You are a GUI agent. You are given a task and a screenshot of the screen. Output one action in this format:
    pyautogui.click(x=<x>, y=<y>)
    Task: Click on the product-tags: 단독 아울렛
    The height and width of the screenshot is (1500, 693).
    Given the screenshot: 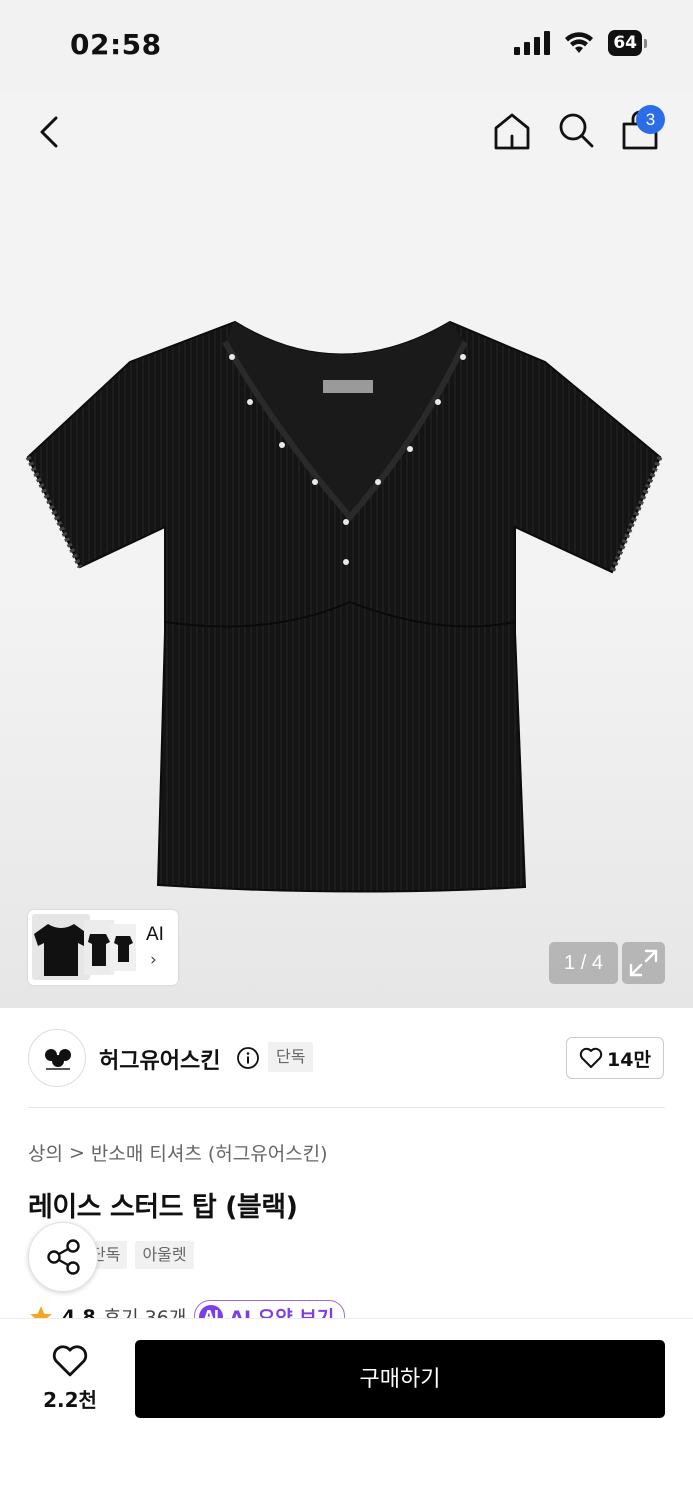 What is the action you would take?
    pyautogui.click(x=139, y=1255)
    